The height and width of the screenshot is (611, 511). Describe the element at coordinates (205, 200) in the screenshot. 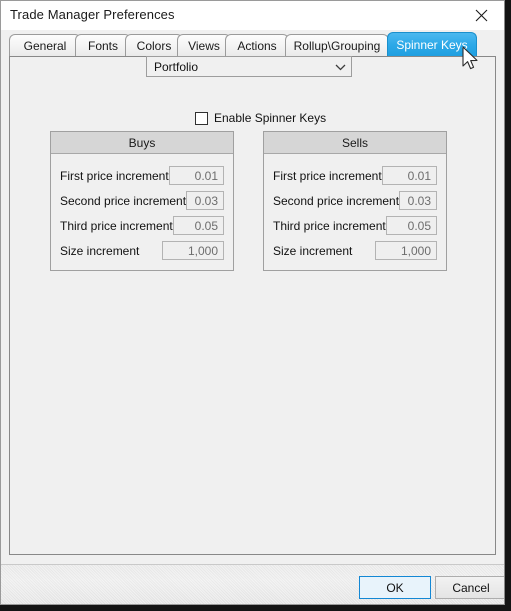

I see `buys-second-price-increment-input: 0.03` at that location.